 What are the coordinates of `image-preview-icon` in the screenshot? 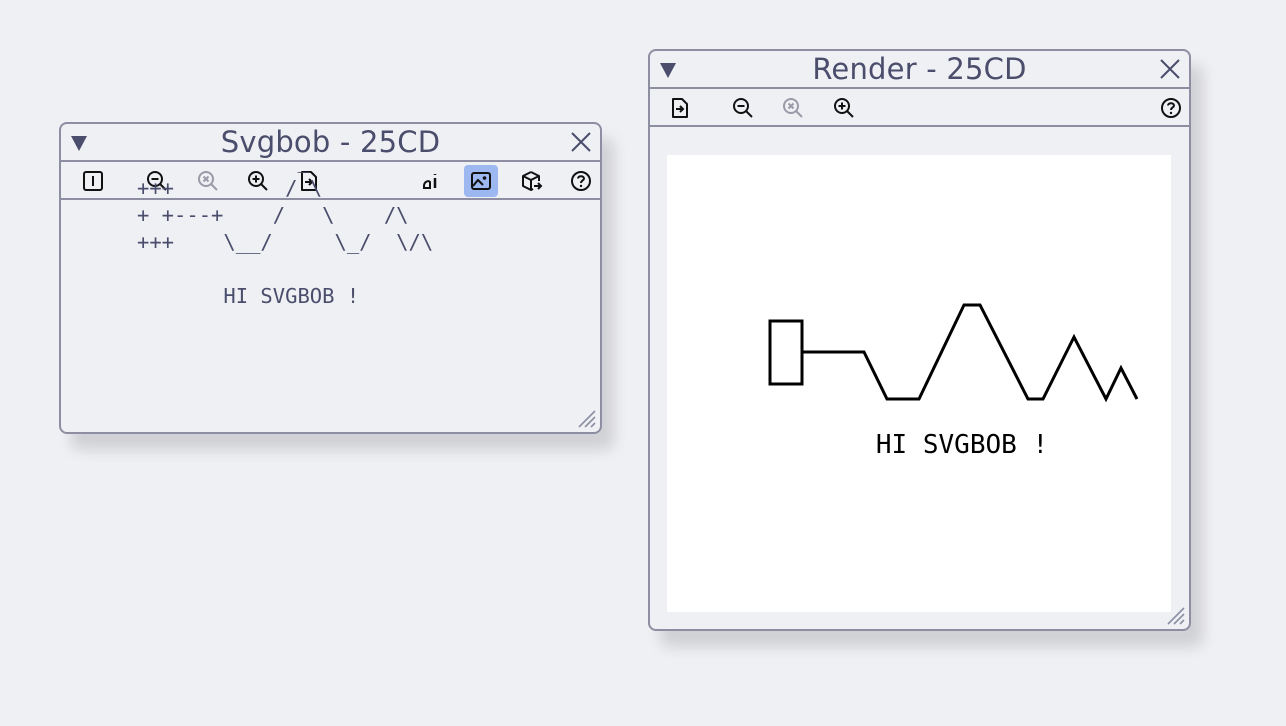 It's located at (481, 181).